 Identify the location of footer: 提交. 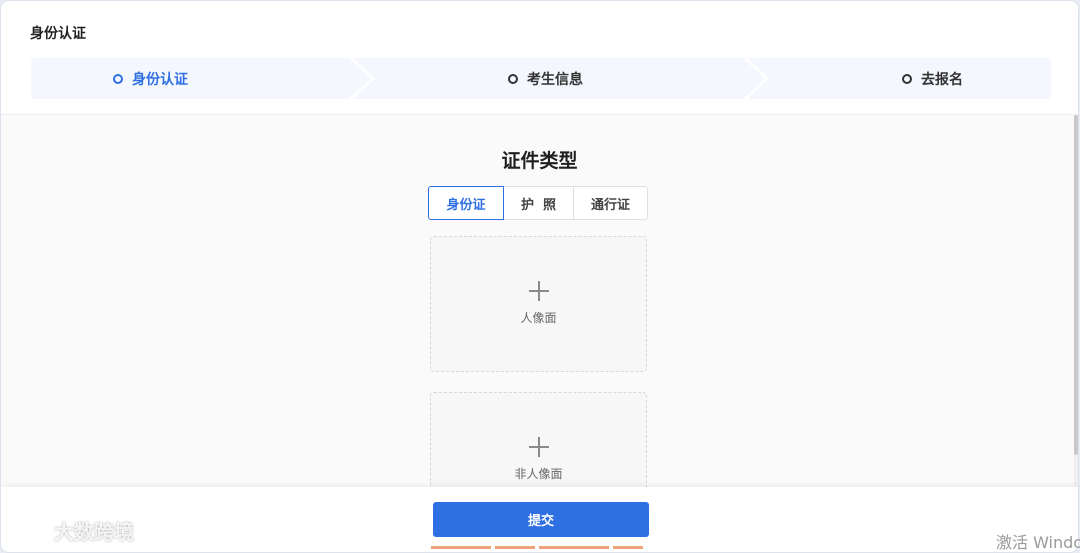
(539, 519).